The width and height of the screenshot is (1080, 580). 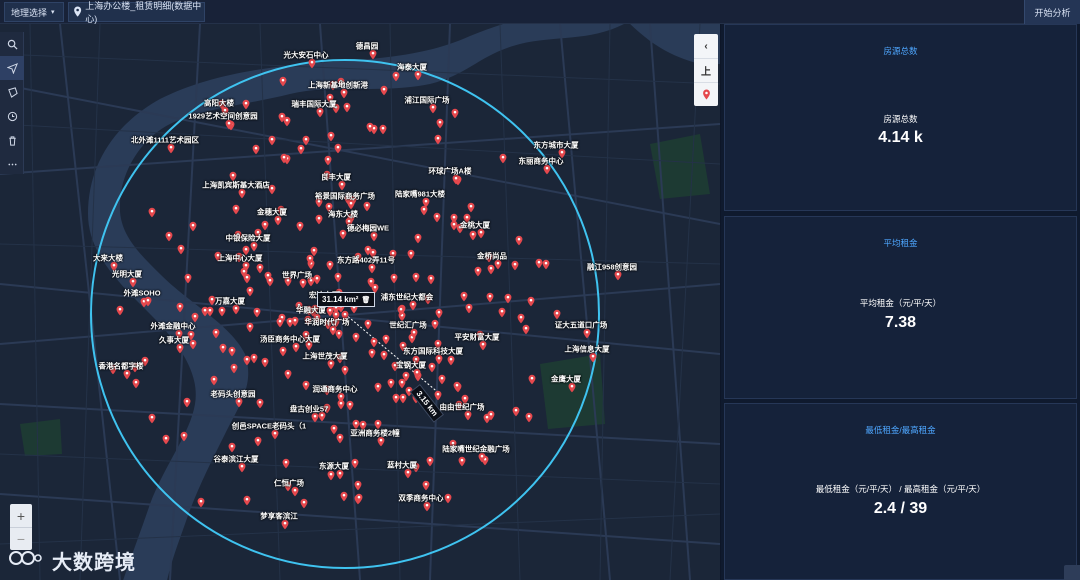 What do you see at coordinates (556, 145) in the screenshot?
I see `map-poi-label: 东方城市大厦` at bounding box center [556, 145].